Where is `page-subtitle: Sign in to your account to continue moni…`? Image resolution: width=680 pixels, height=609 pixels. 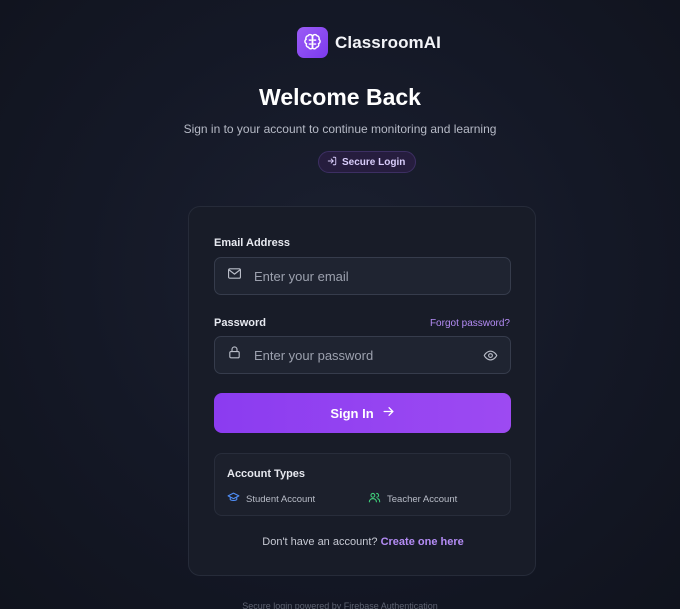
page-subtitle: Sign in to your account to continue moni… is located at coordinates (340, 129).